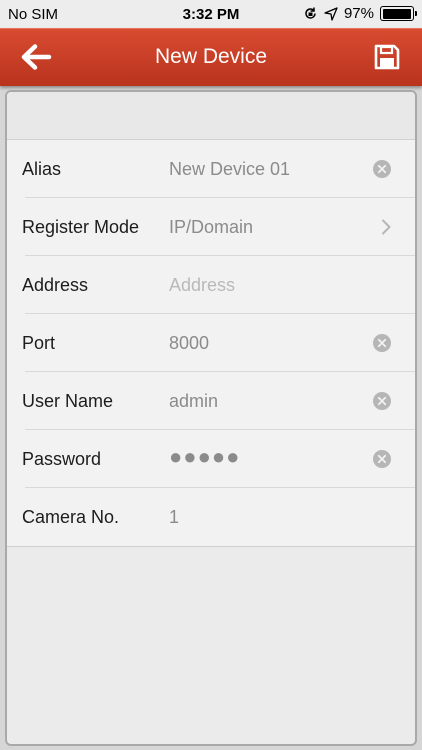 Image resolution: width=422 pixels, height=750 pixels. What do you see at coordinates (62, 459) in the screenshot?
I see `password-label: Password` at bounding box center [62, 459].